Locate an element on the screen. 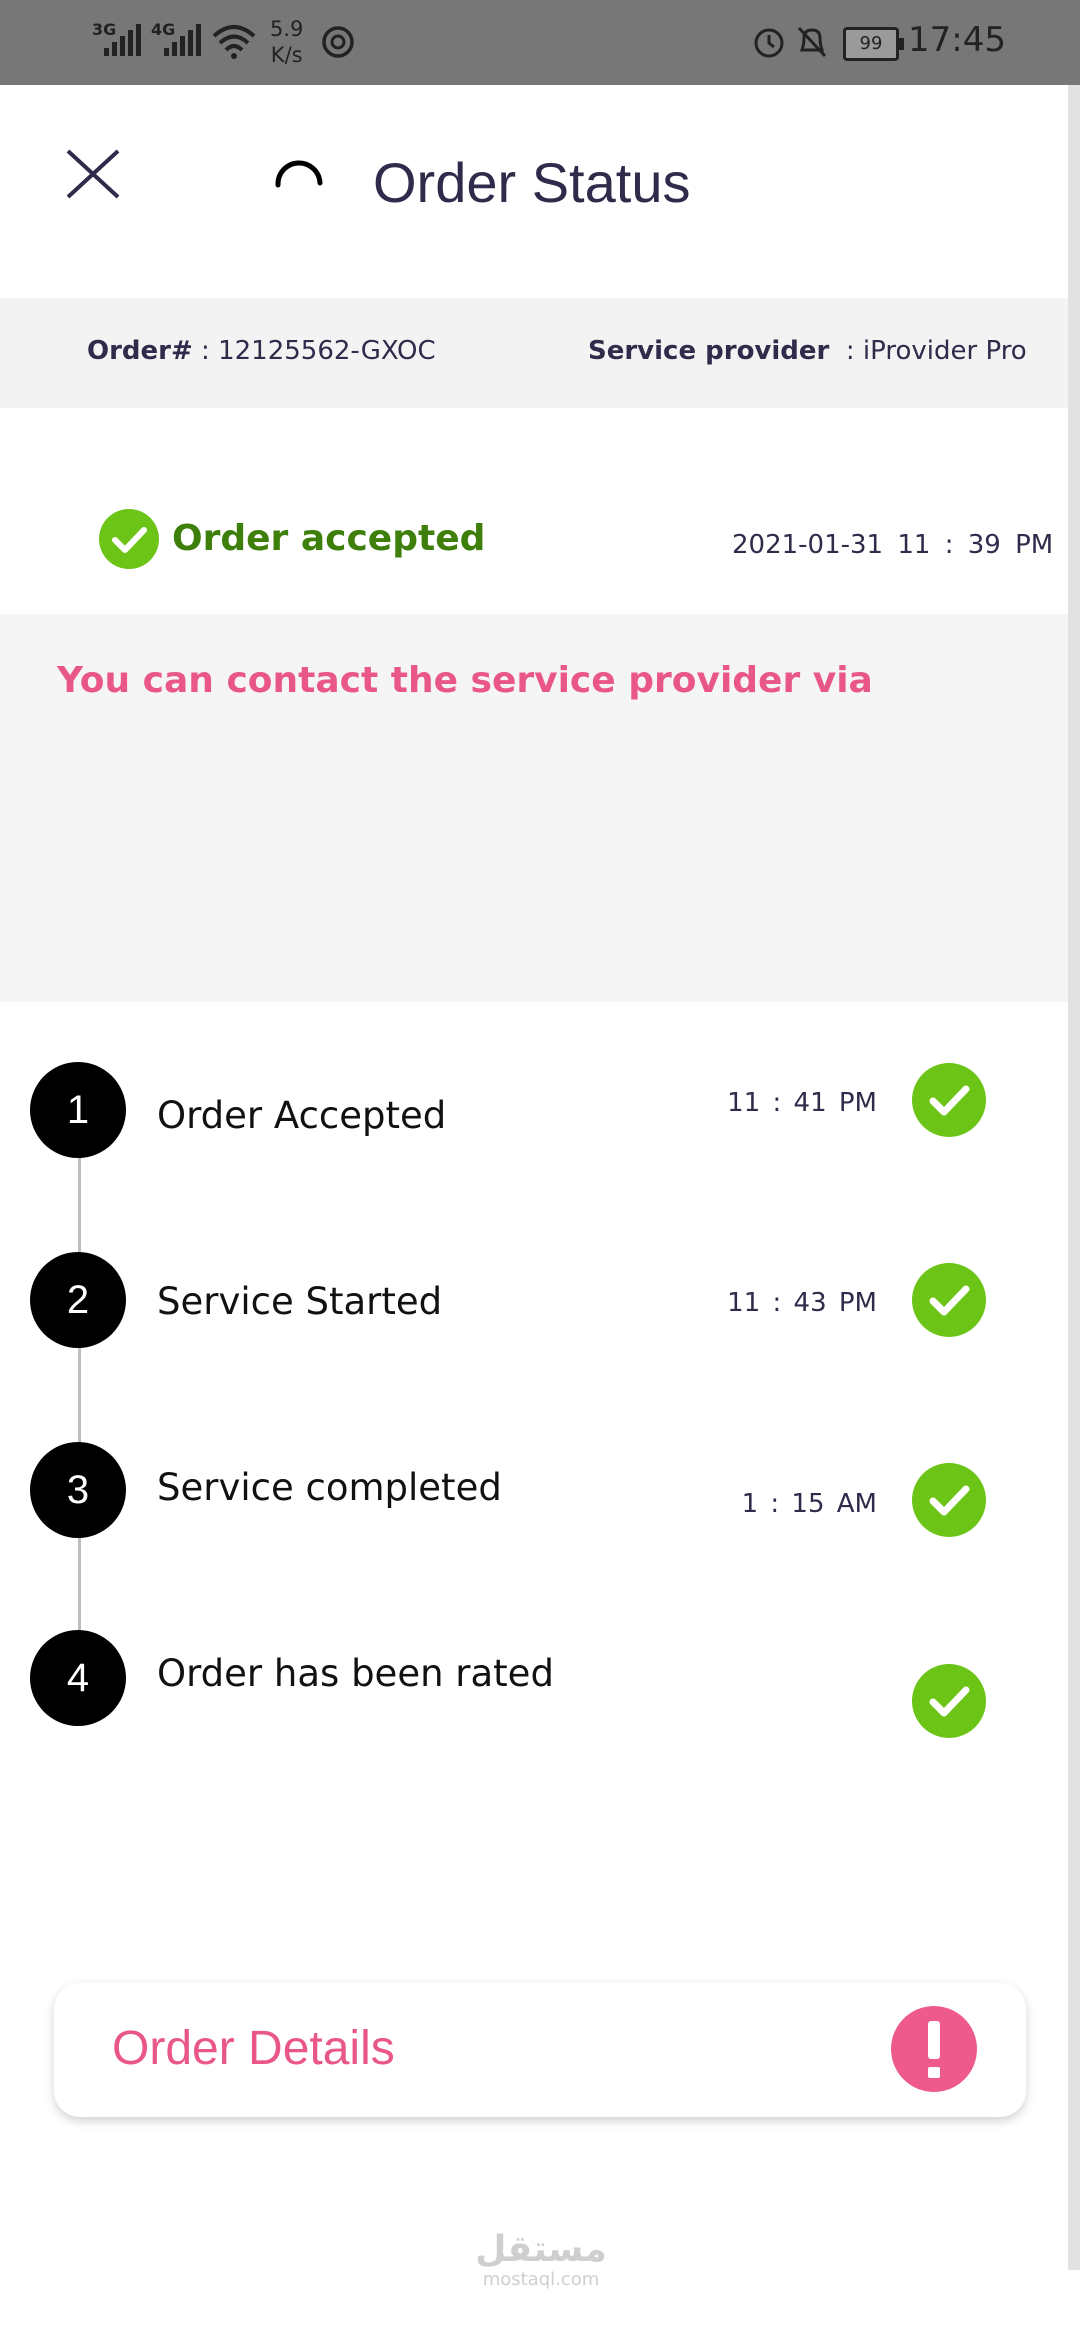  step-number: 3 is located at coordinates (78, 1490).